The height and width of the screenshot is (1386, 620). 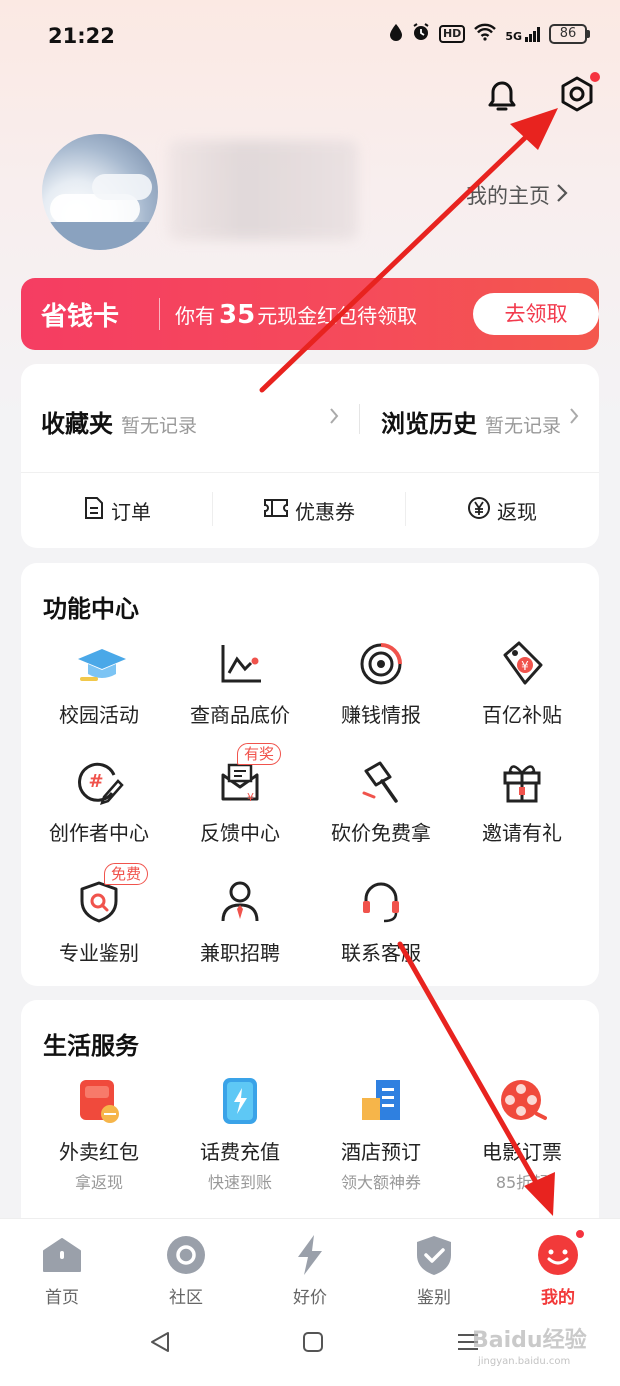 I want to click on favorites-title: 收藏夹, so click(x=77, y=424).